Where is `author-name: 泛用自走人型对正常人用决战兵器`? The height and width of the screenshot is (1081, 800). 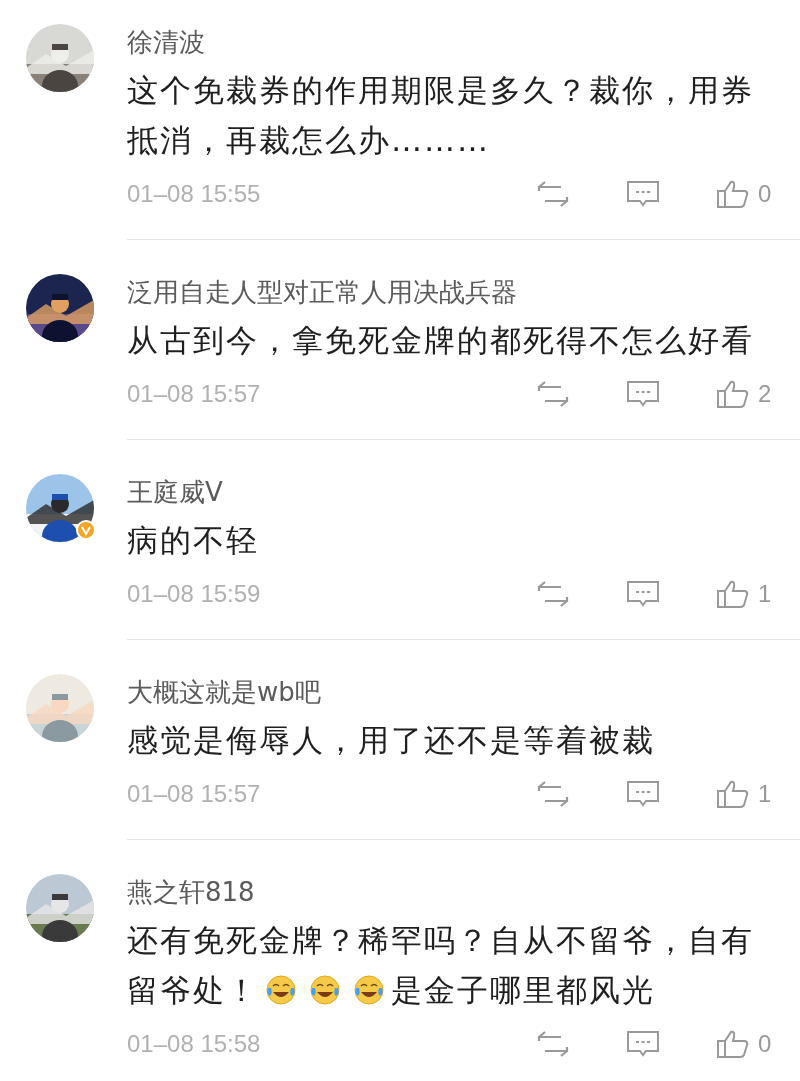 author-name: 泛用自走人型对正常人用决战兵器 is located at coordinates (322, 292).